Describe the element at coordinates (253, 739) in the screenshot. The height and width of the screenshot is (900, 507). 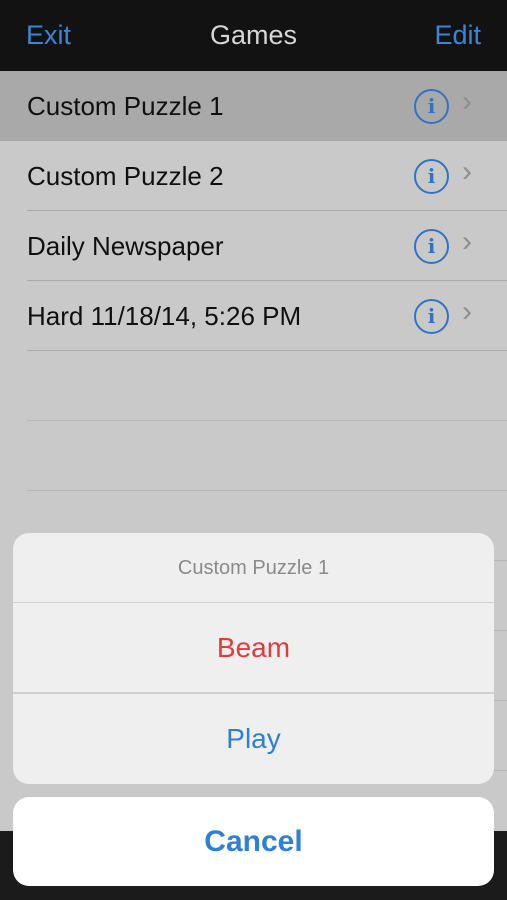
I see `play-button: Play` at that location.